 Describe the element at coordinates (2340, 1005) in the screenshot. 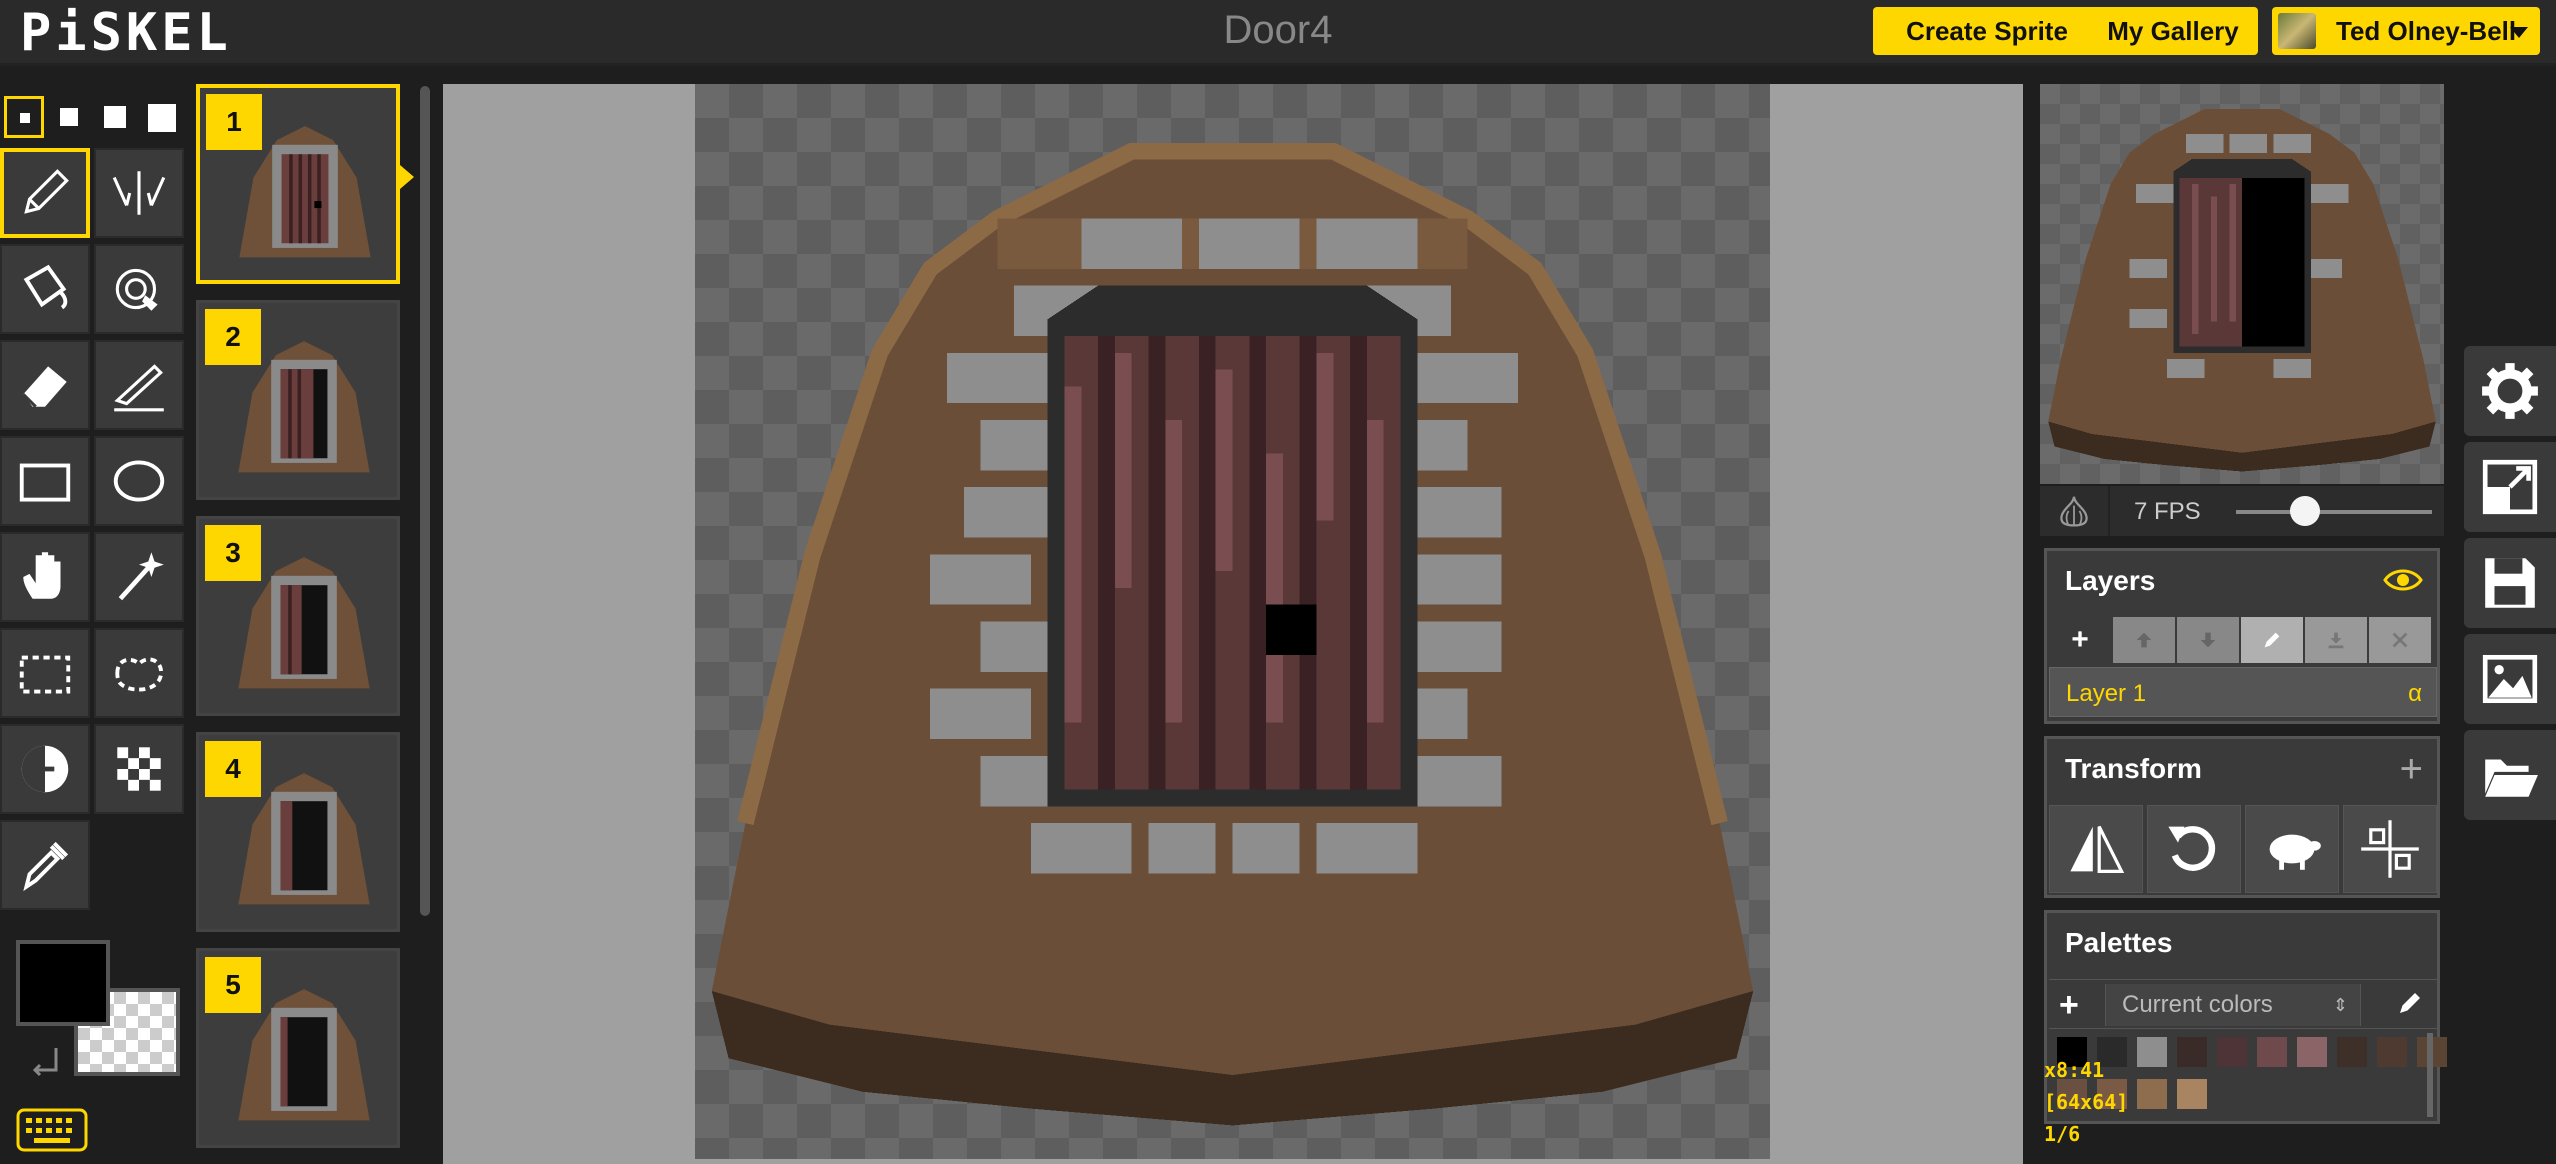

I see `select-arrows-icon: ⇕` at that location.